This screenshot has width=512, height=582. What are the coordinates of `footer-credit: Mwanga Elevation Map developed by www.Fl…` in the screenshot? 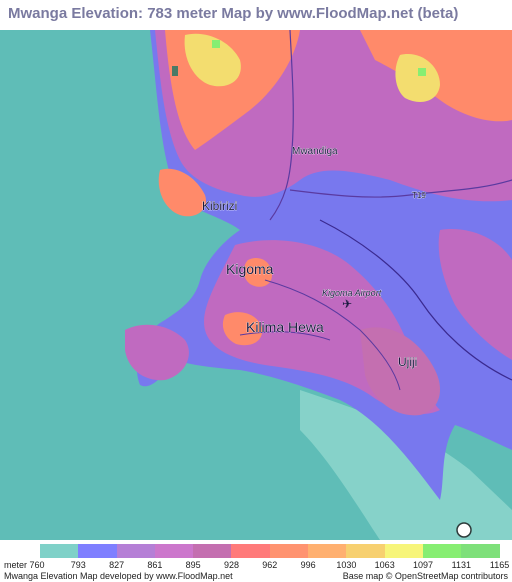 It's located at (118, 576).